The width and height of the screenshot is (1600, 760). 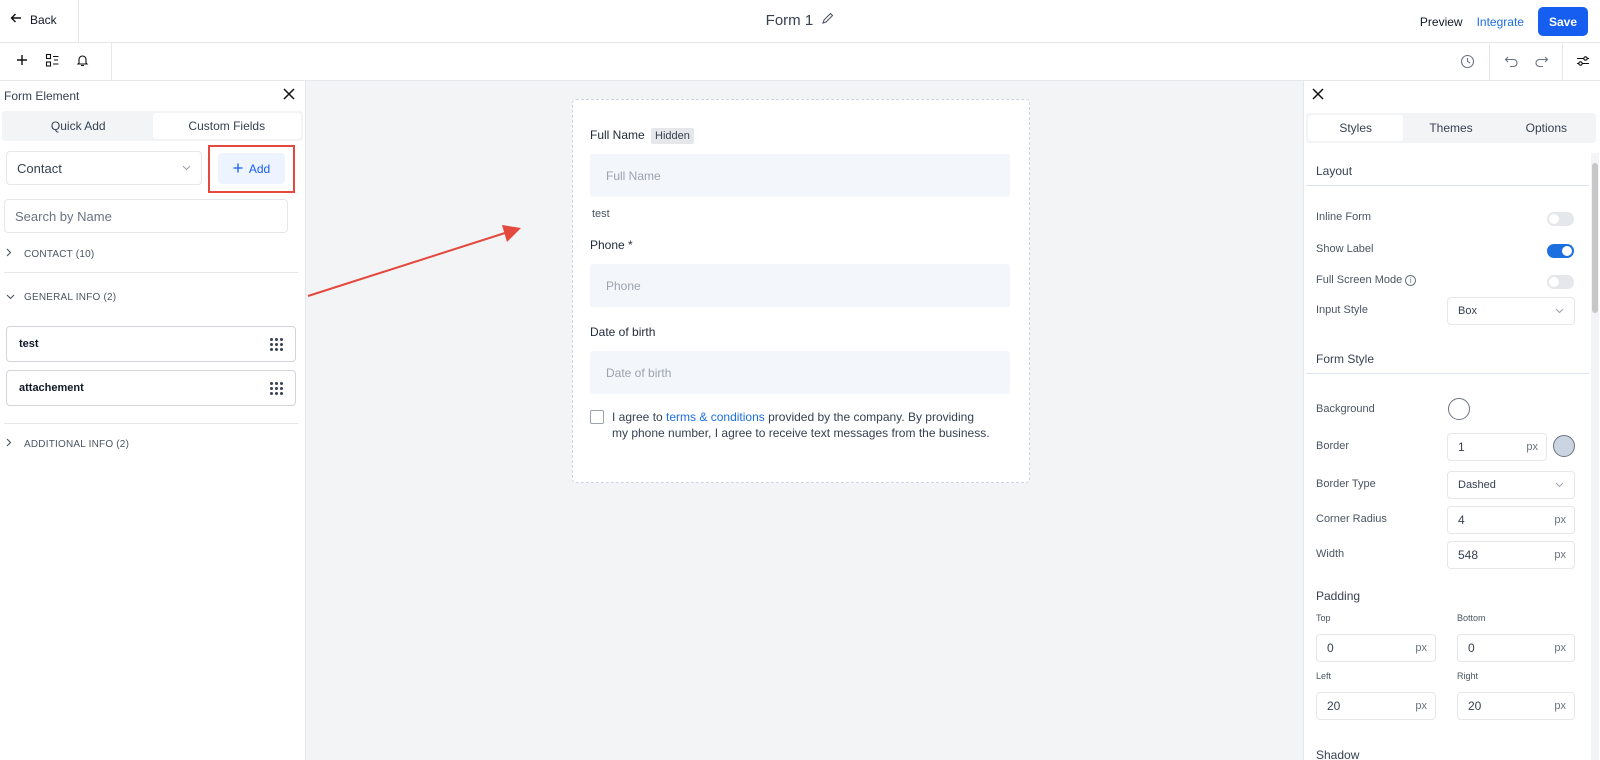 What do you see at coordinates (1560, 251) in the screenshot?
I see `show-label-toggle` at bounding box center [1560, 251].